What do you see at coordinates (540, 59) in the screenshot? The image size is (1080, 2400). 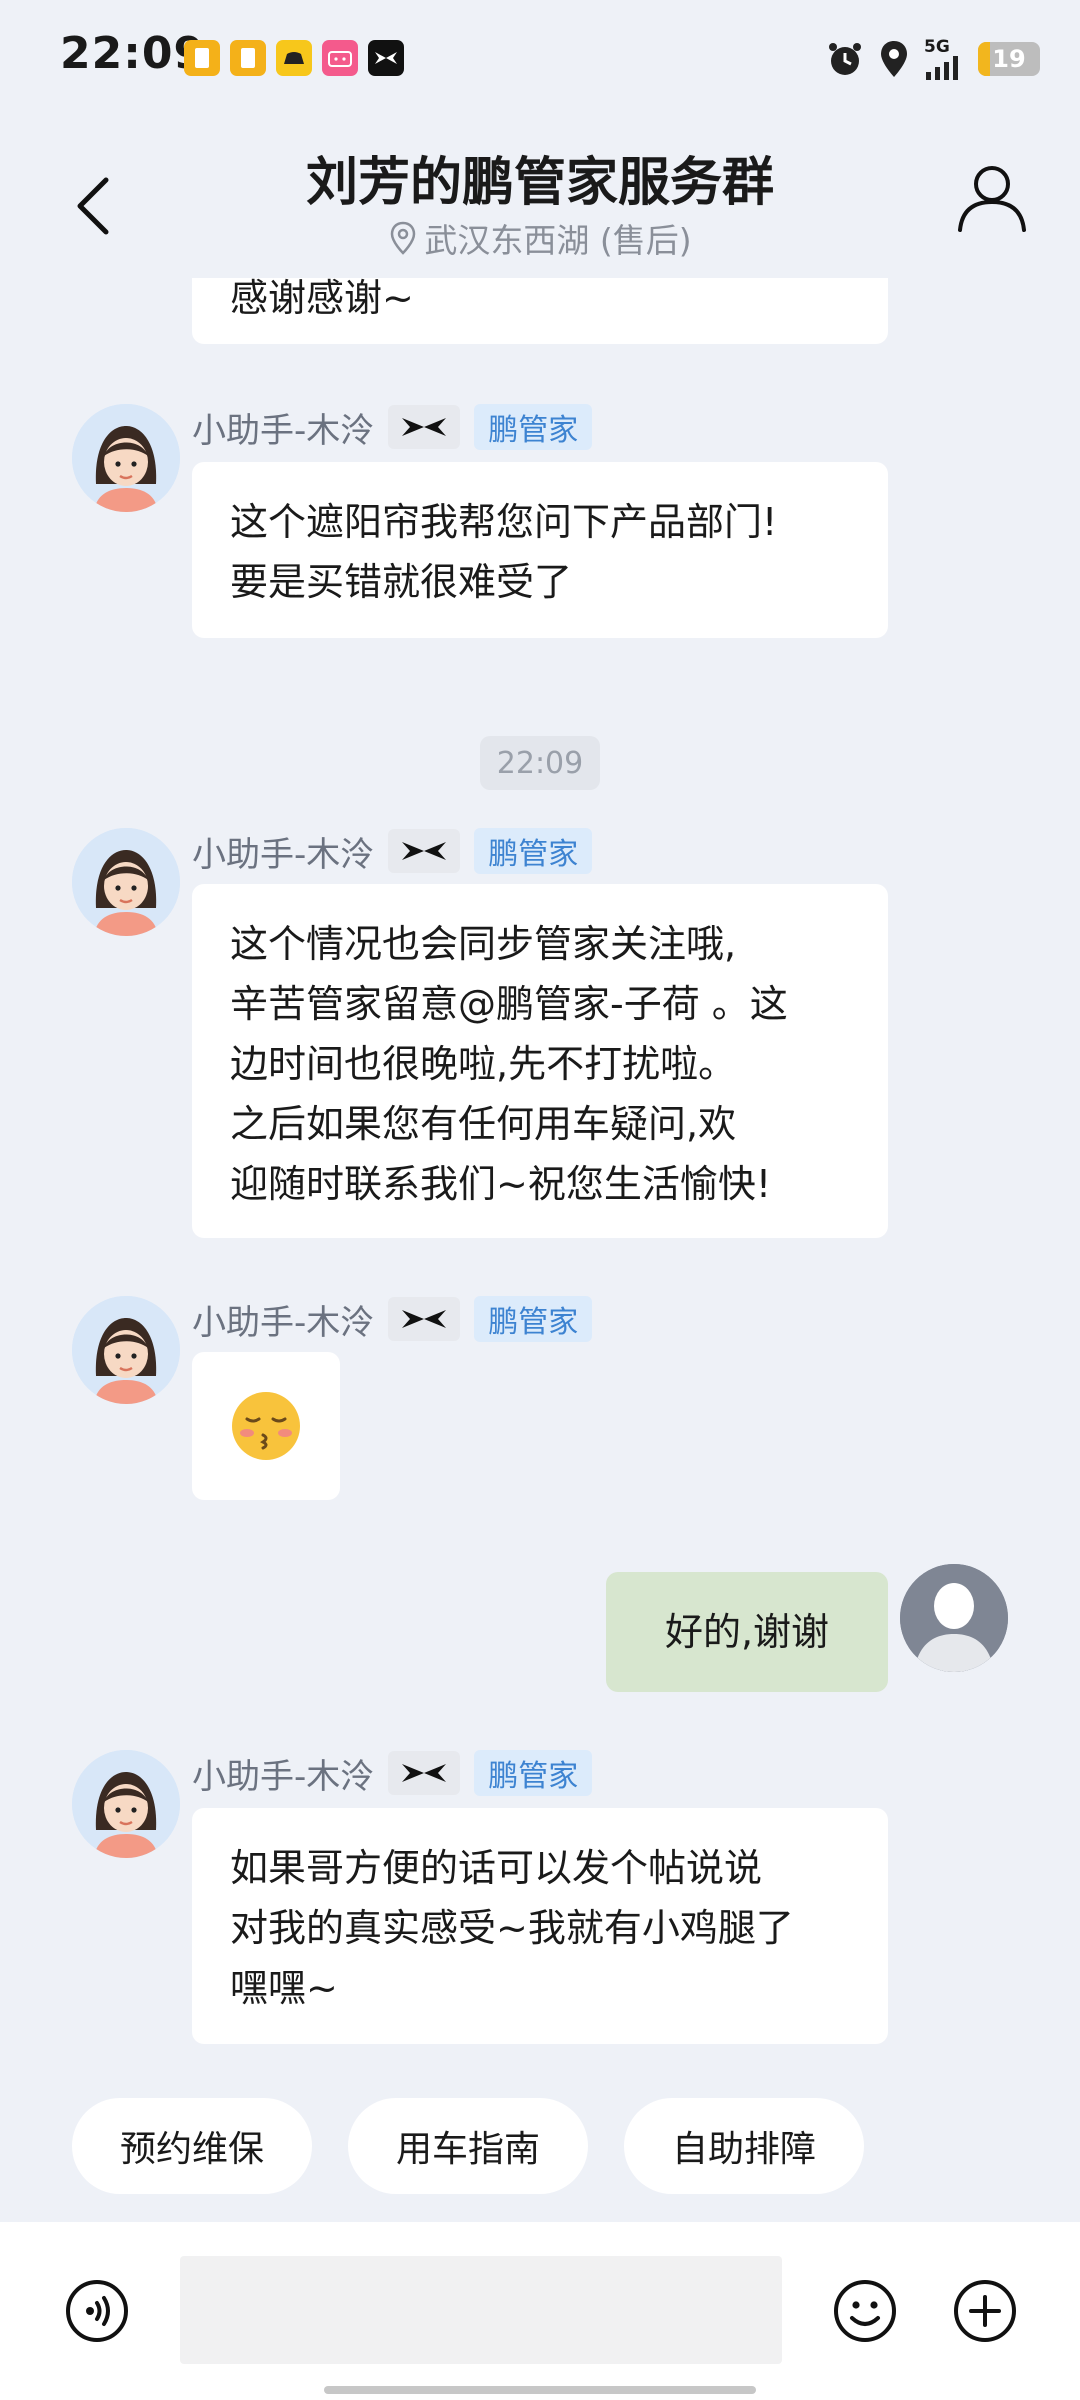 I see `status-bar: 22:09 5G 19` at bounding box center [540, 59].